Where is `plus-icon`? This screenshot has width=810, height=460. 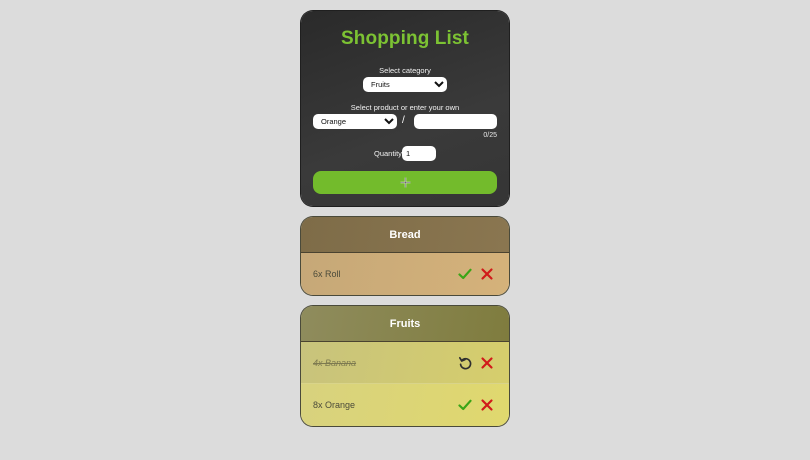
plus-icon is located at coordinates (405, 182).